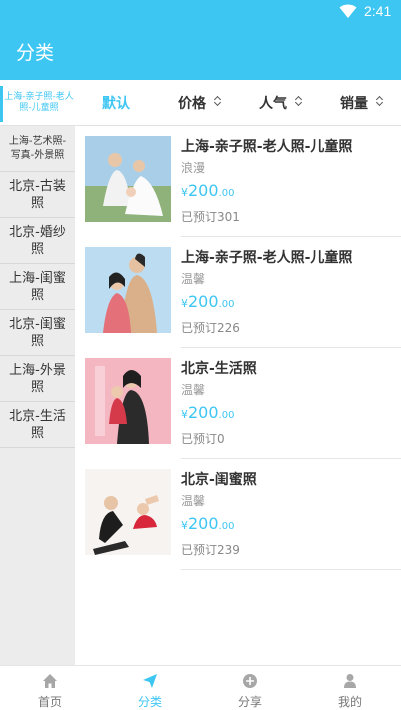  I want to click on tab-mine: 我的, so click(350, 688).